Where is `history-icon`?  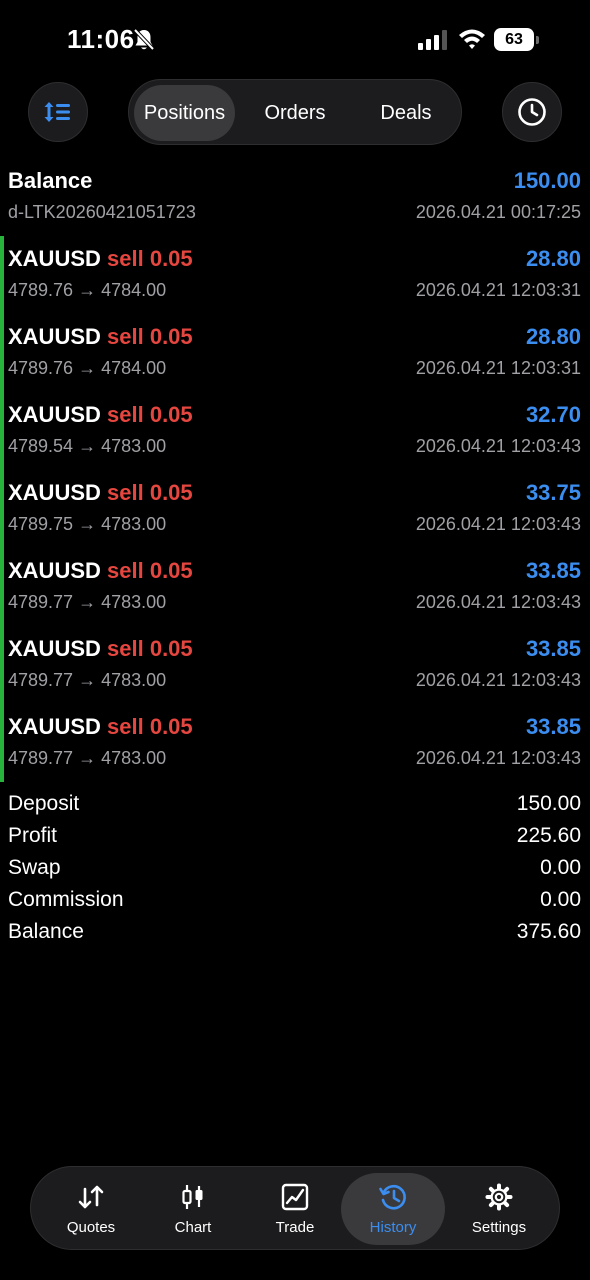
history-icon is located at coordinates (392, 1197).